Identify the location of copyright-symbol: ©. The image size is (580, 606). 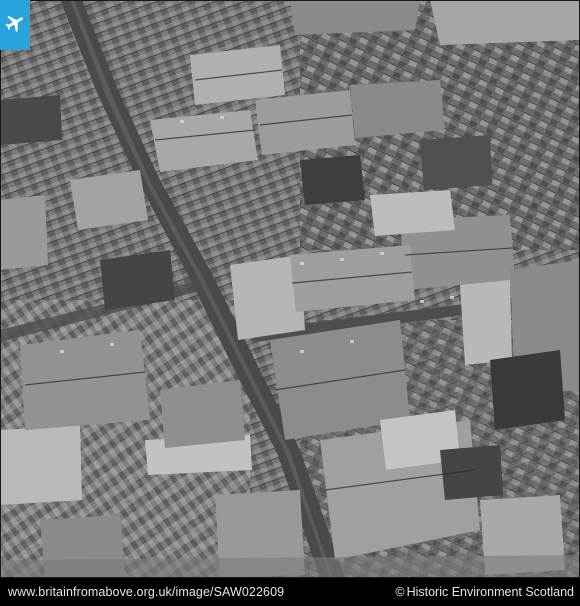
(400, 592).